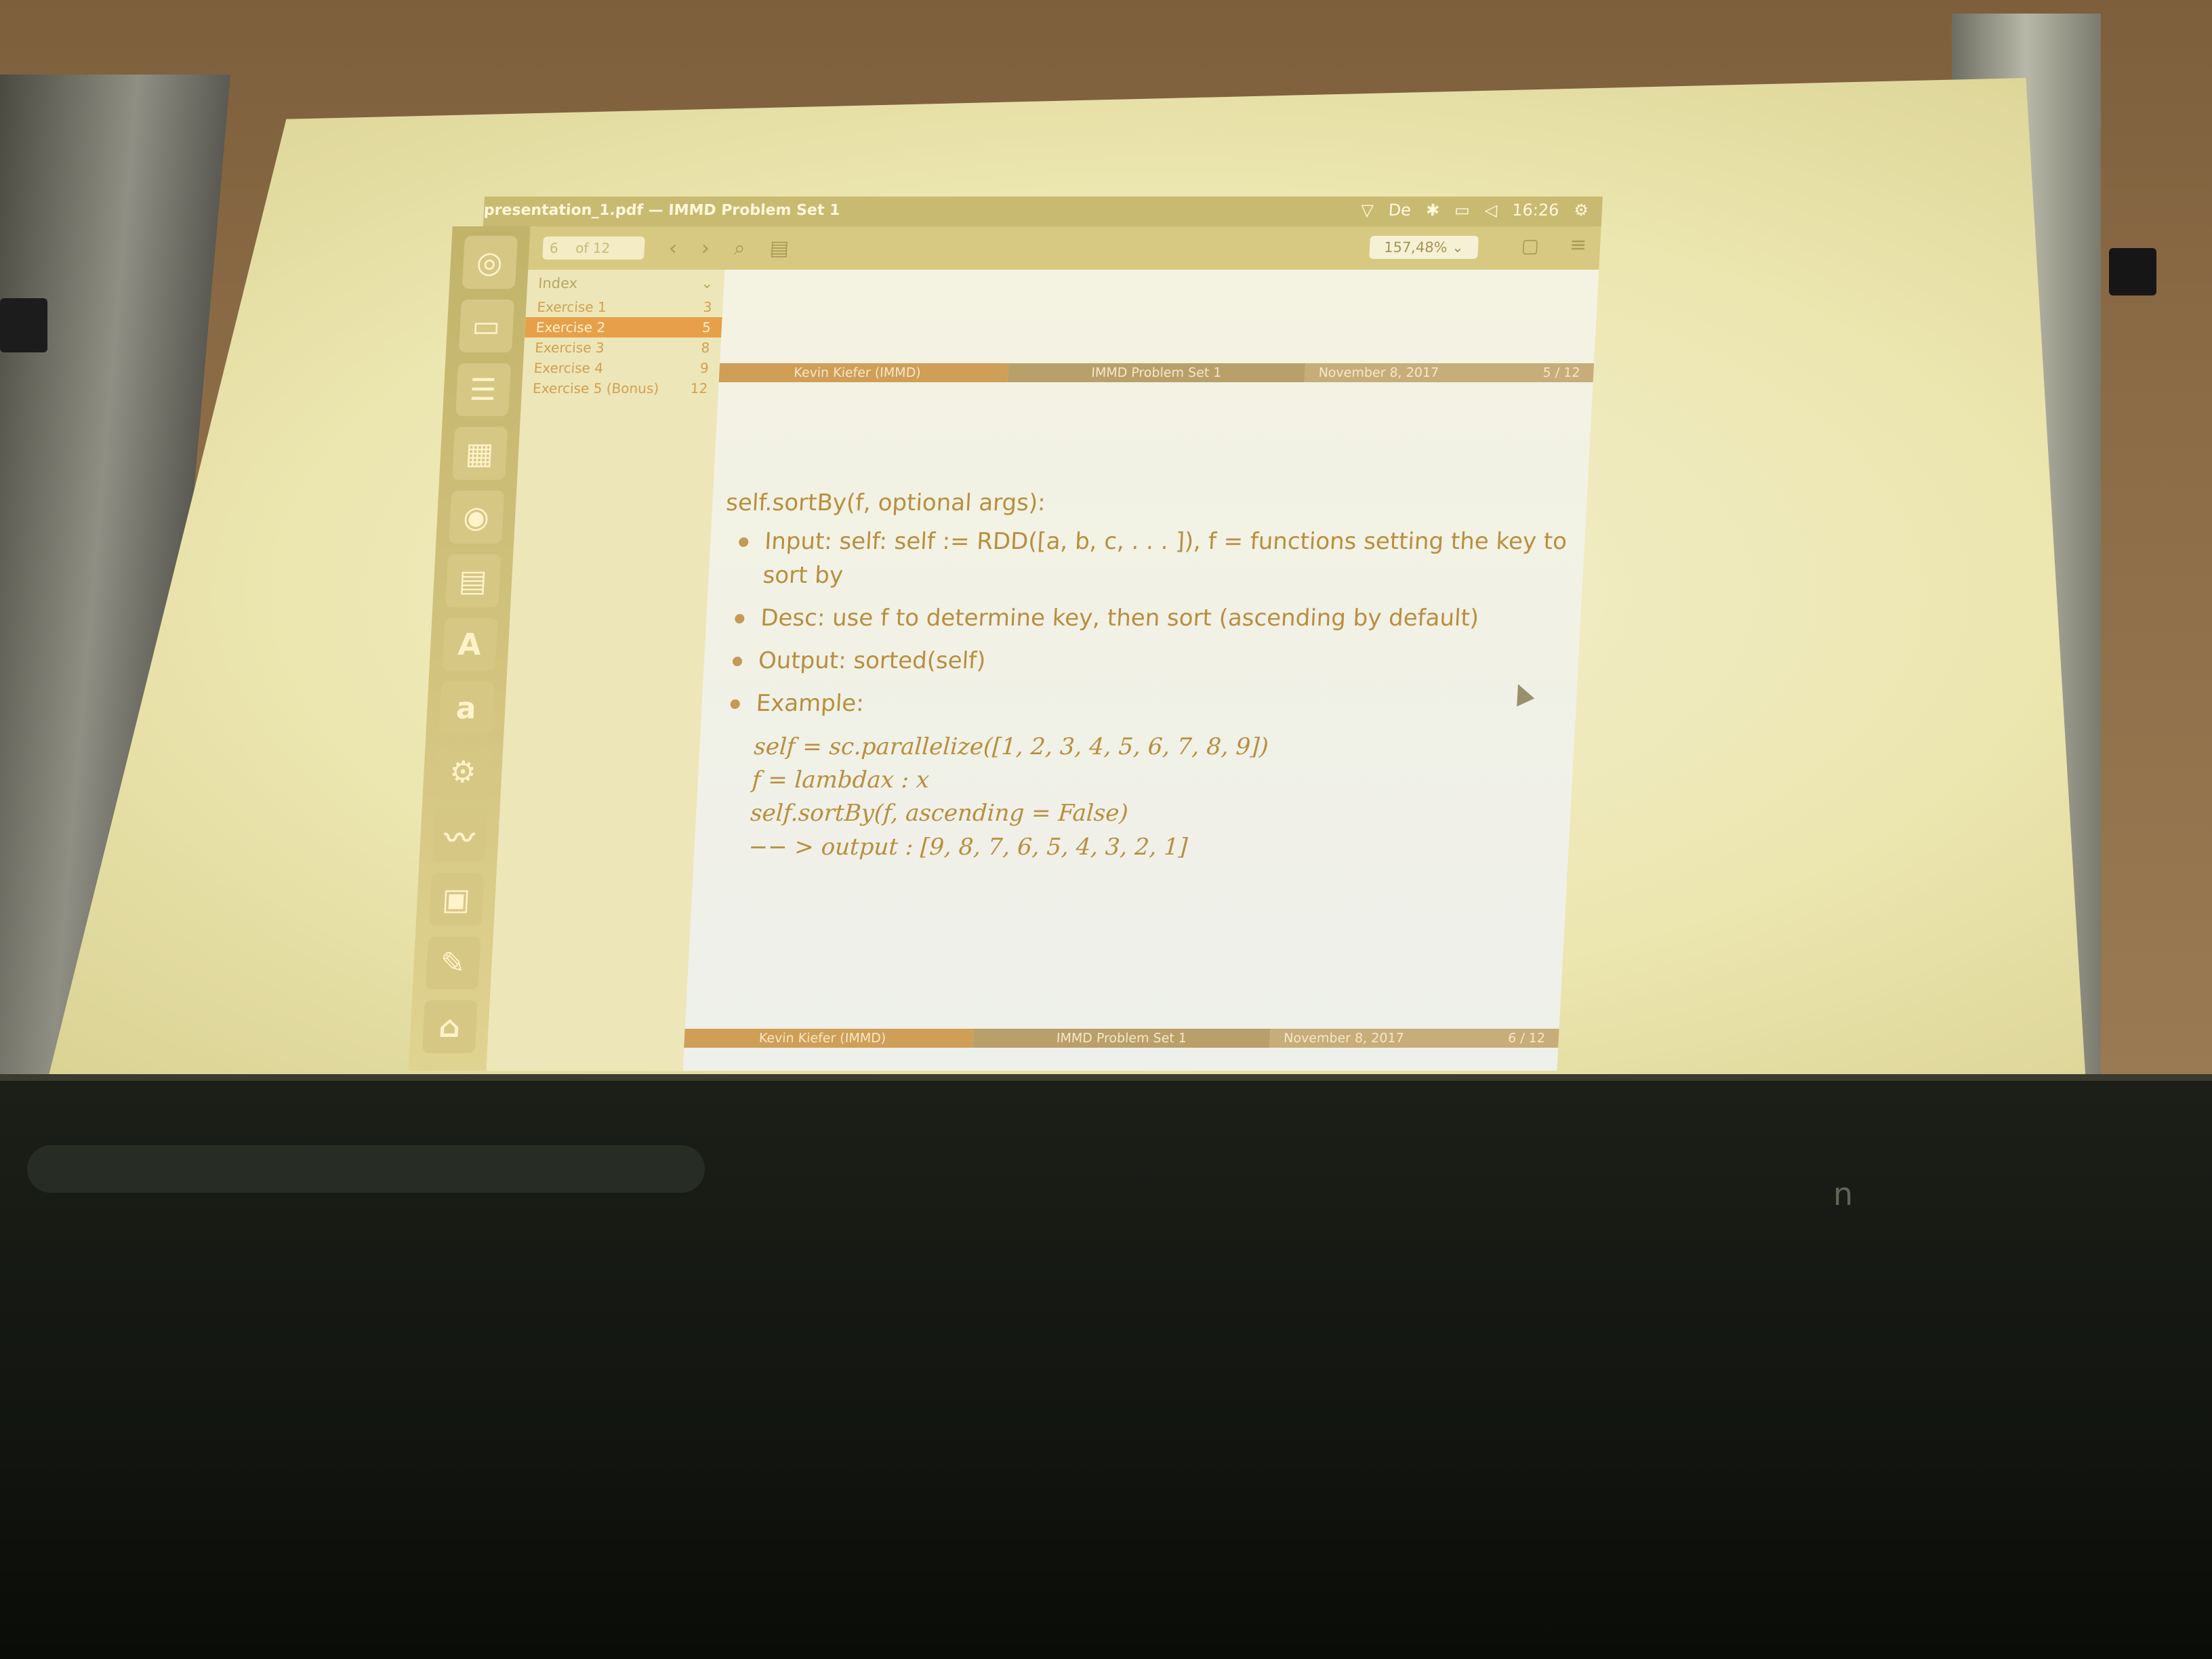  I want to click on bullet-text: Example:, so click(810, 704).